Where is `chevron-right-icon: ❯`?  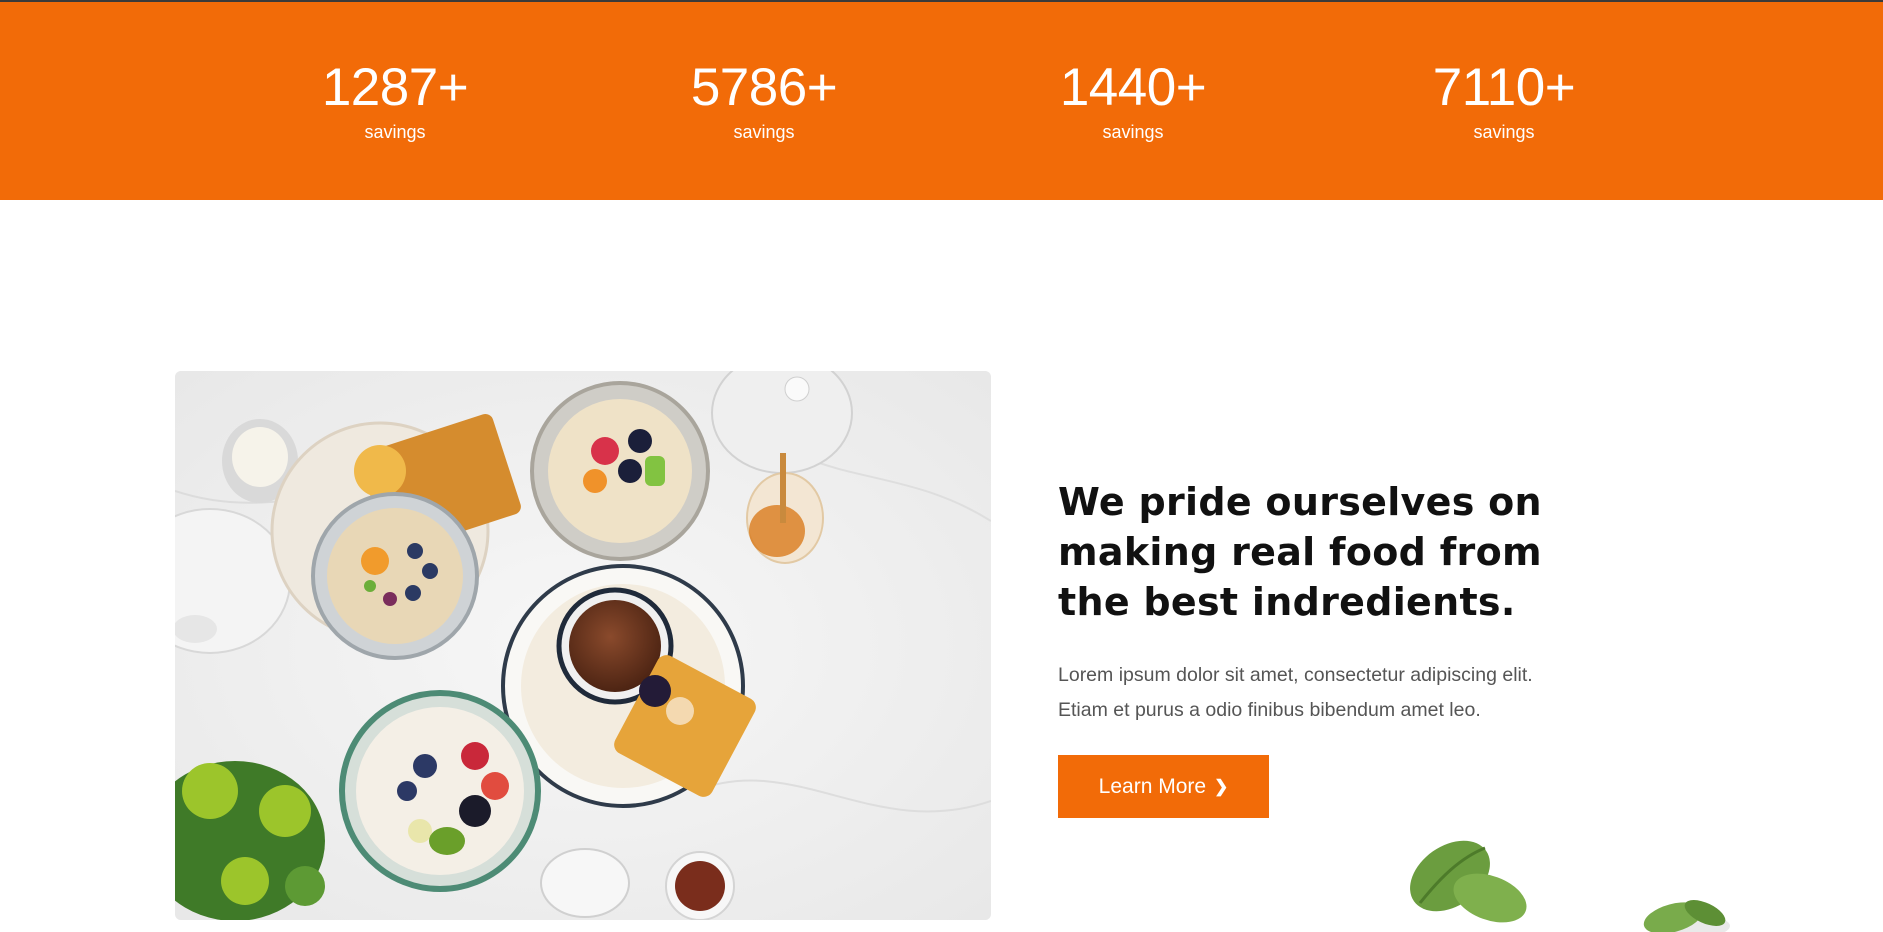
chevron-right-icon: ❯ is located at coordinates (1221, 786).